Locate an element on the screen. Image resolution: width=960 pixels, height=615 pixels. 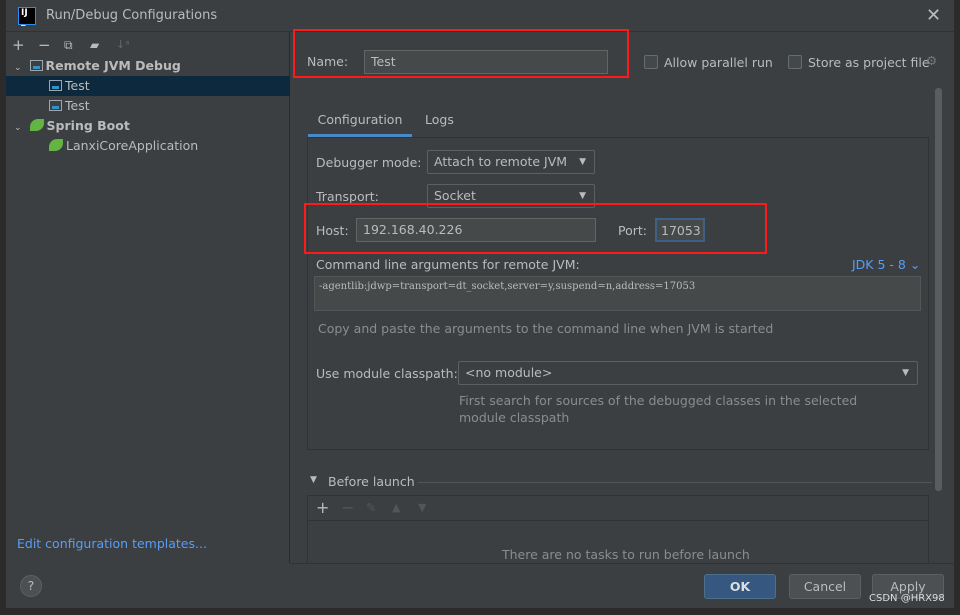
allow-parallel-checkbox is located at coordinates (651, 62).